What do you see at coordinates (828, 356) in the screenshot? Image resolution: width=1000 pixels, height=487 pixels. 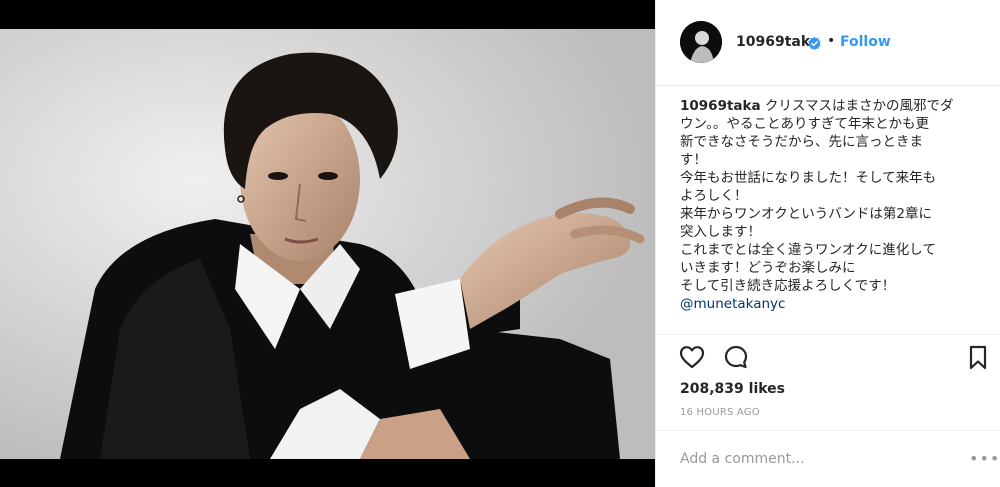 I see `action-bar` at bounding box center [828, 356].